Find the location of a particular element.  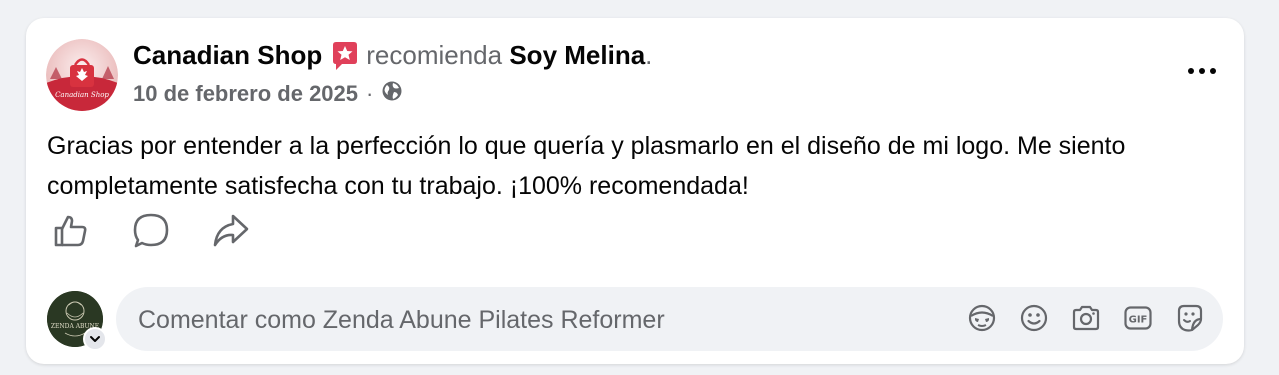

avatar-sticker-icon is located at coordinates (982, 318).